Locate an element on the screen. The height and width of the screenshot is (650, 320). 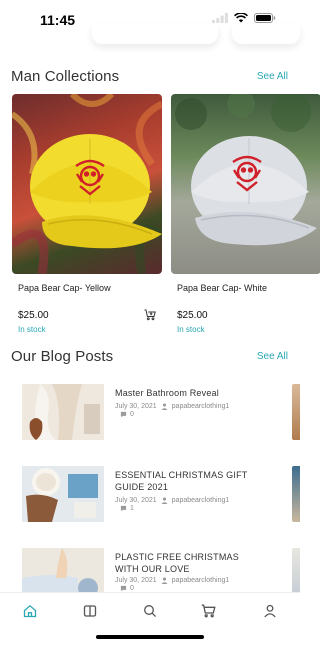
status-icons is located at coordinates (244, 18).